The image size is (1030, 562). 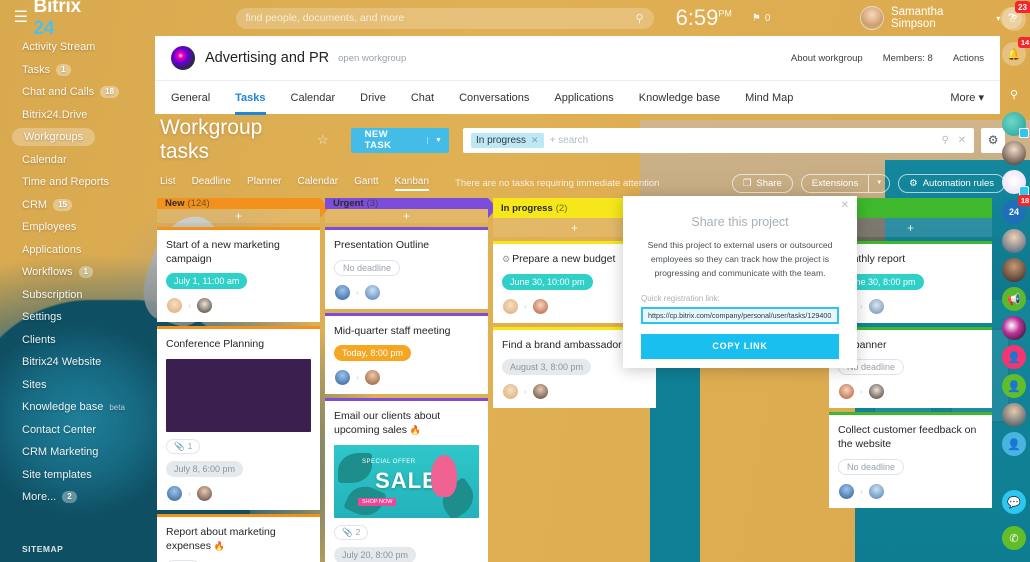 What do you see at coordinates (718, 140) in the screenshot?
I see `filter-bar: In progress ✕ + search ⚲ ✕` at bounding box center [718, 140].